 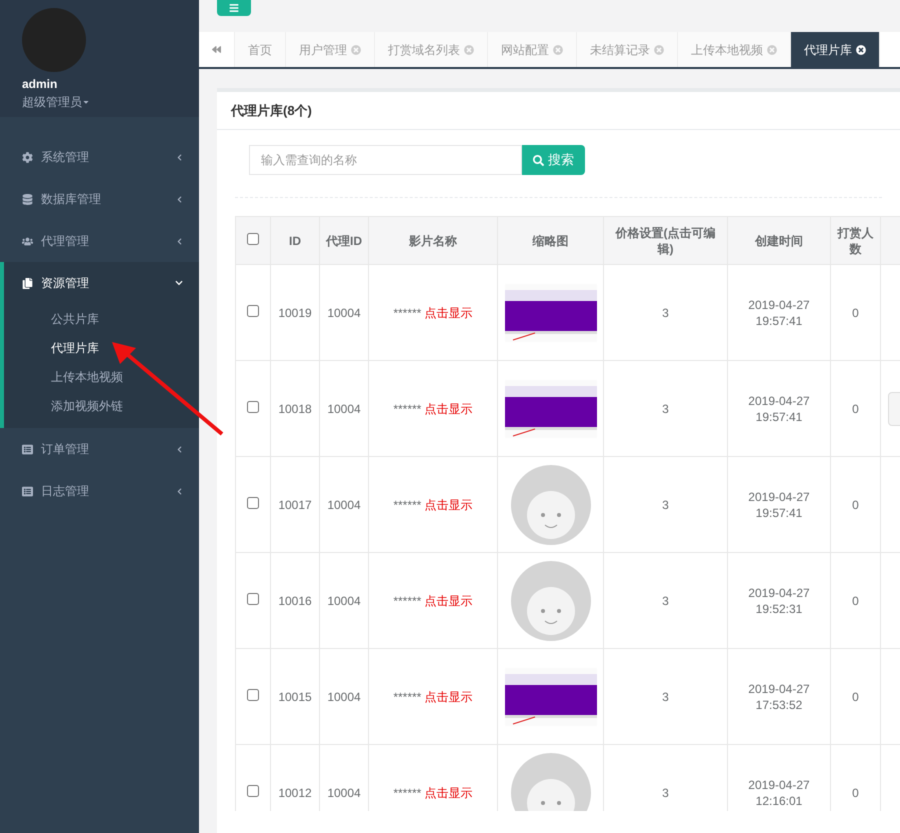 I want to click on nav-item: 数据库管理, so click(x=101, y=199).